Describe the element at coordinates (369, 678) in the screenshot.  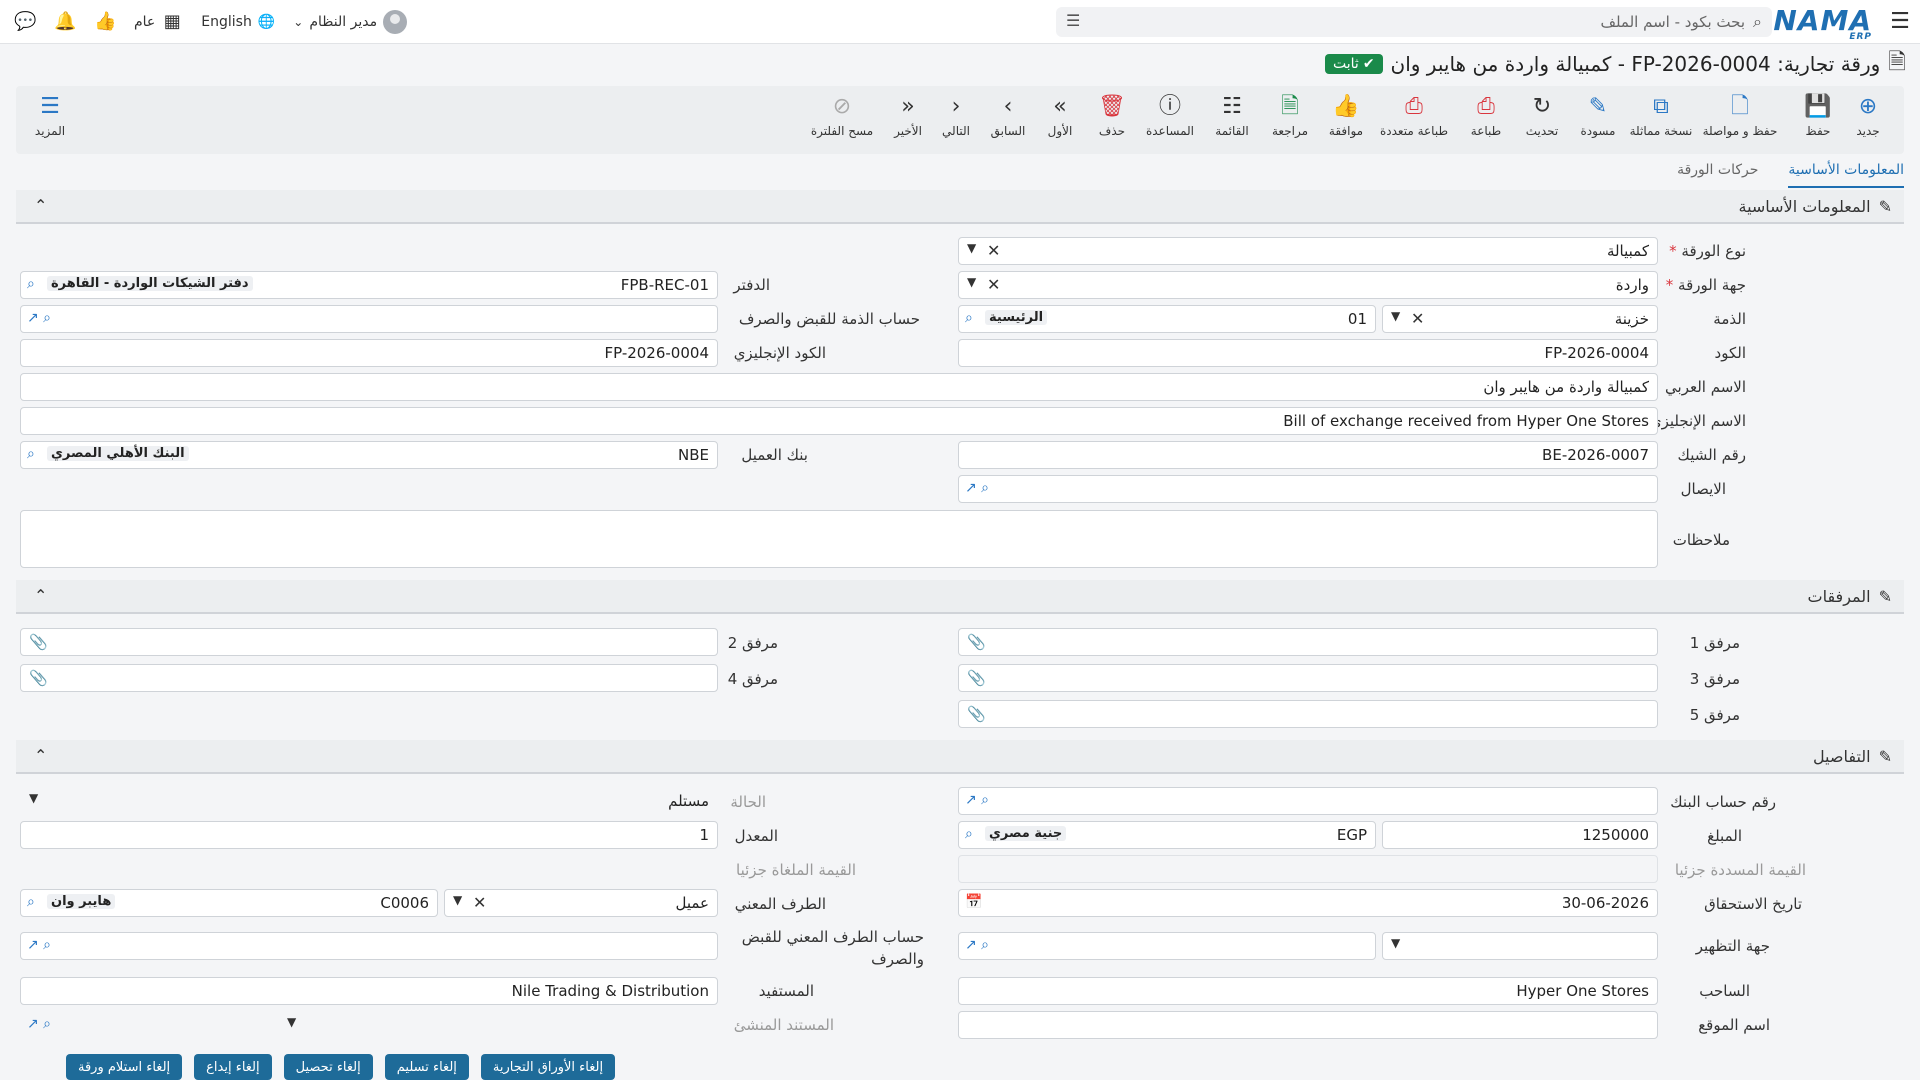
I see `attachment-4-input: 📎` at that location.